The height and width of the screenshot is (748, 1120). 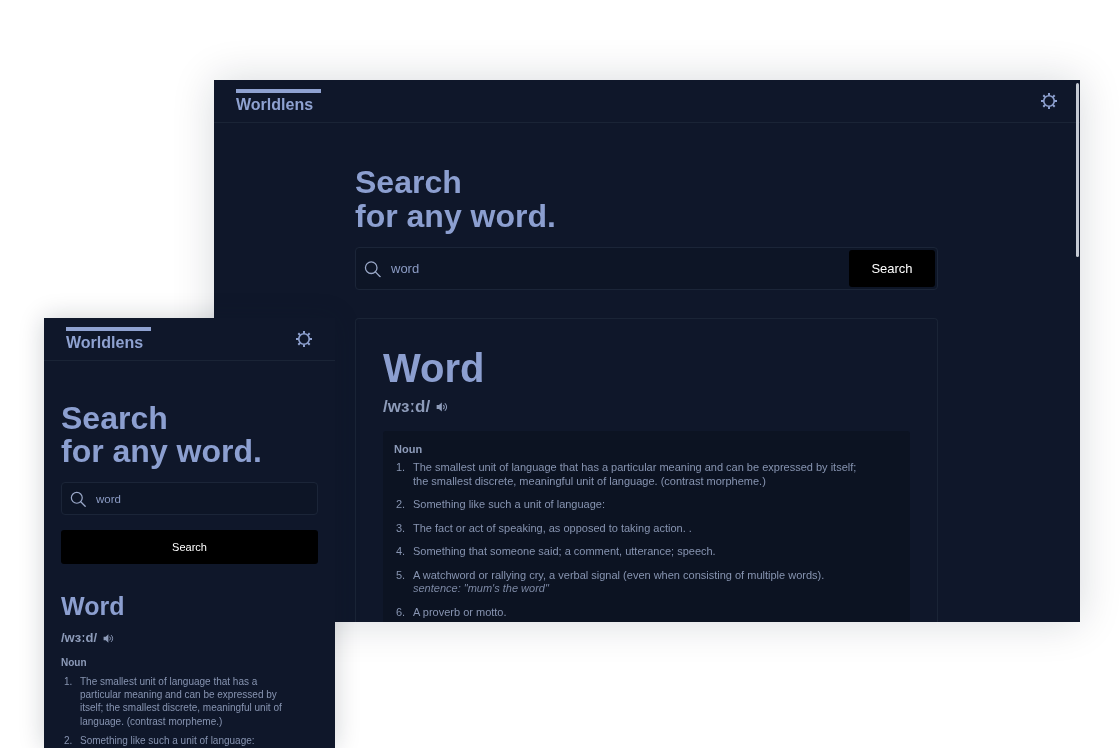 I want to click on list-number: 4., so click(x=401, y=552).